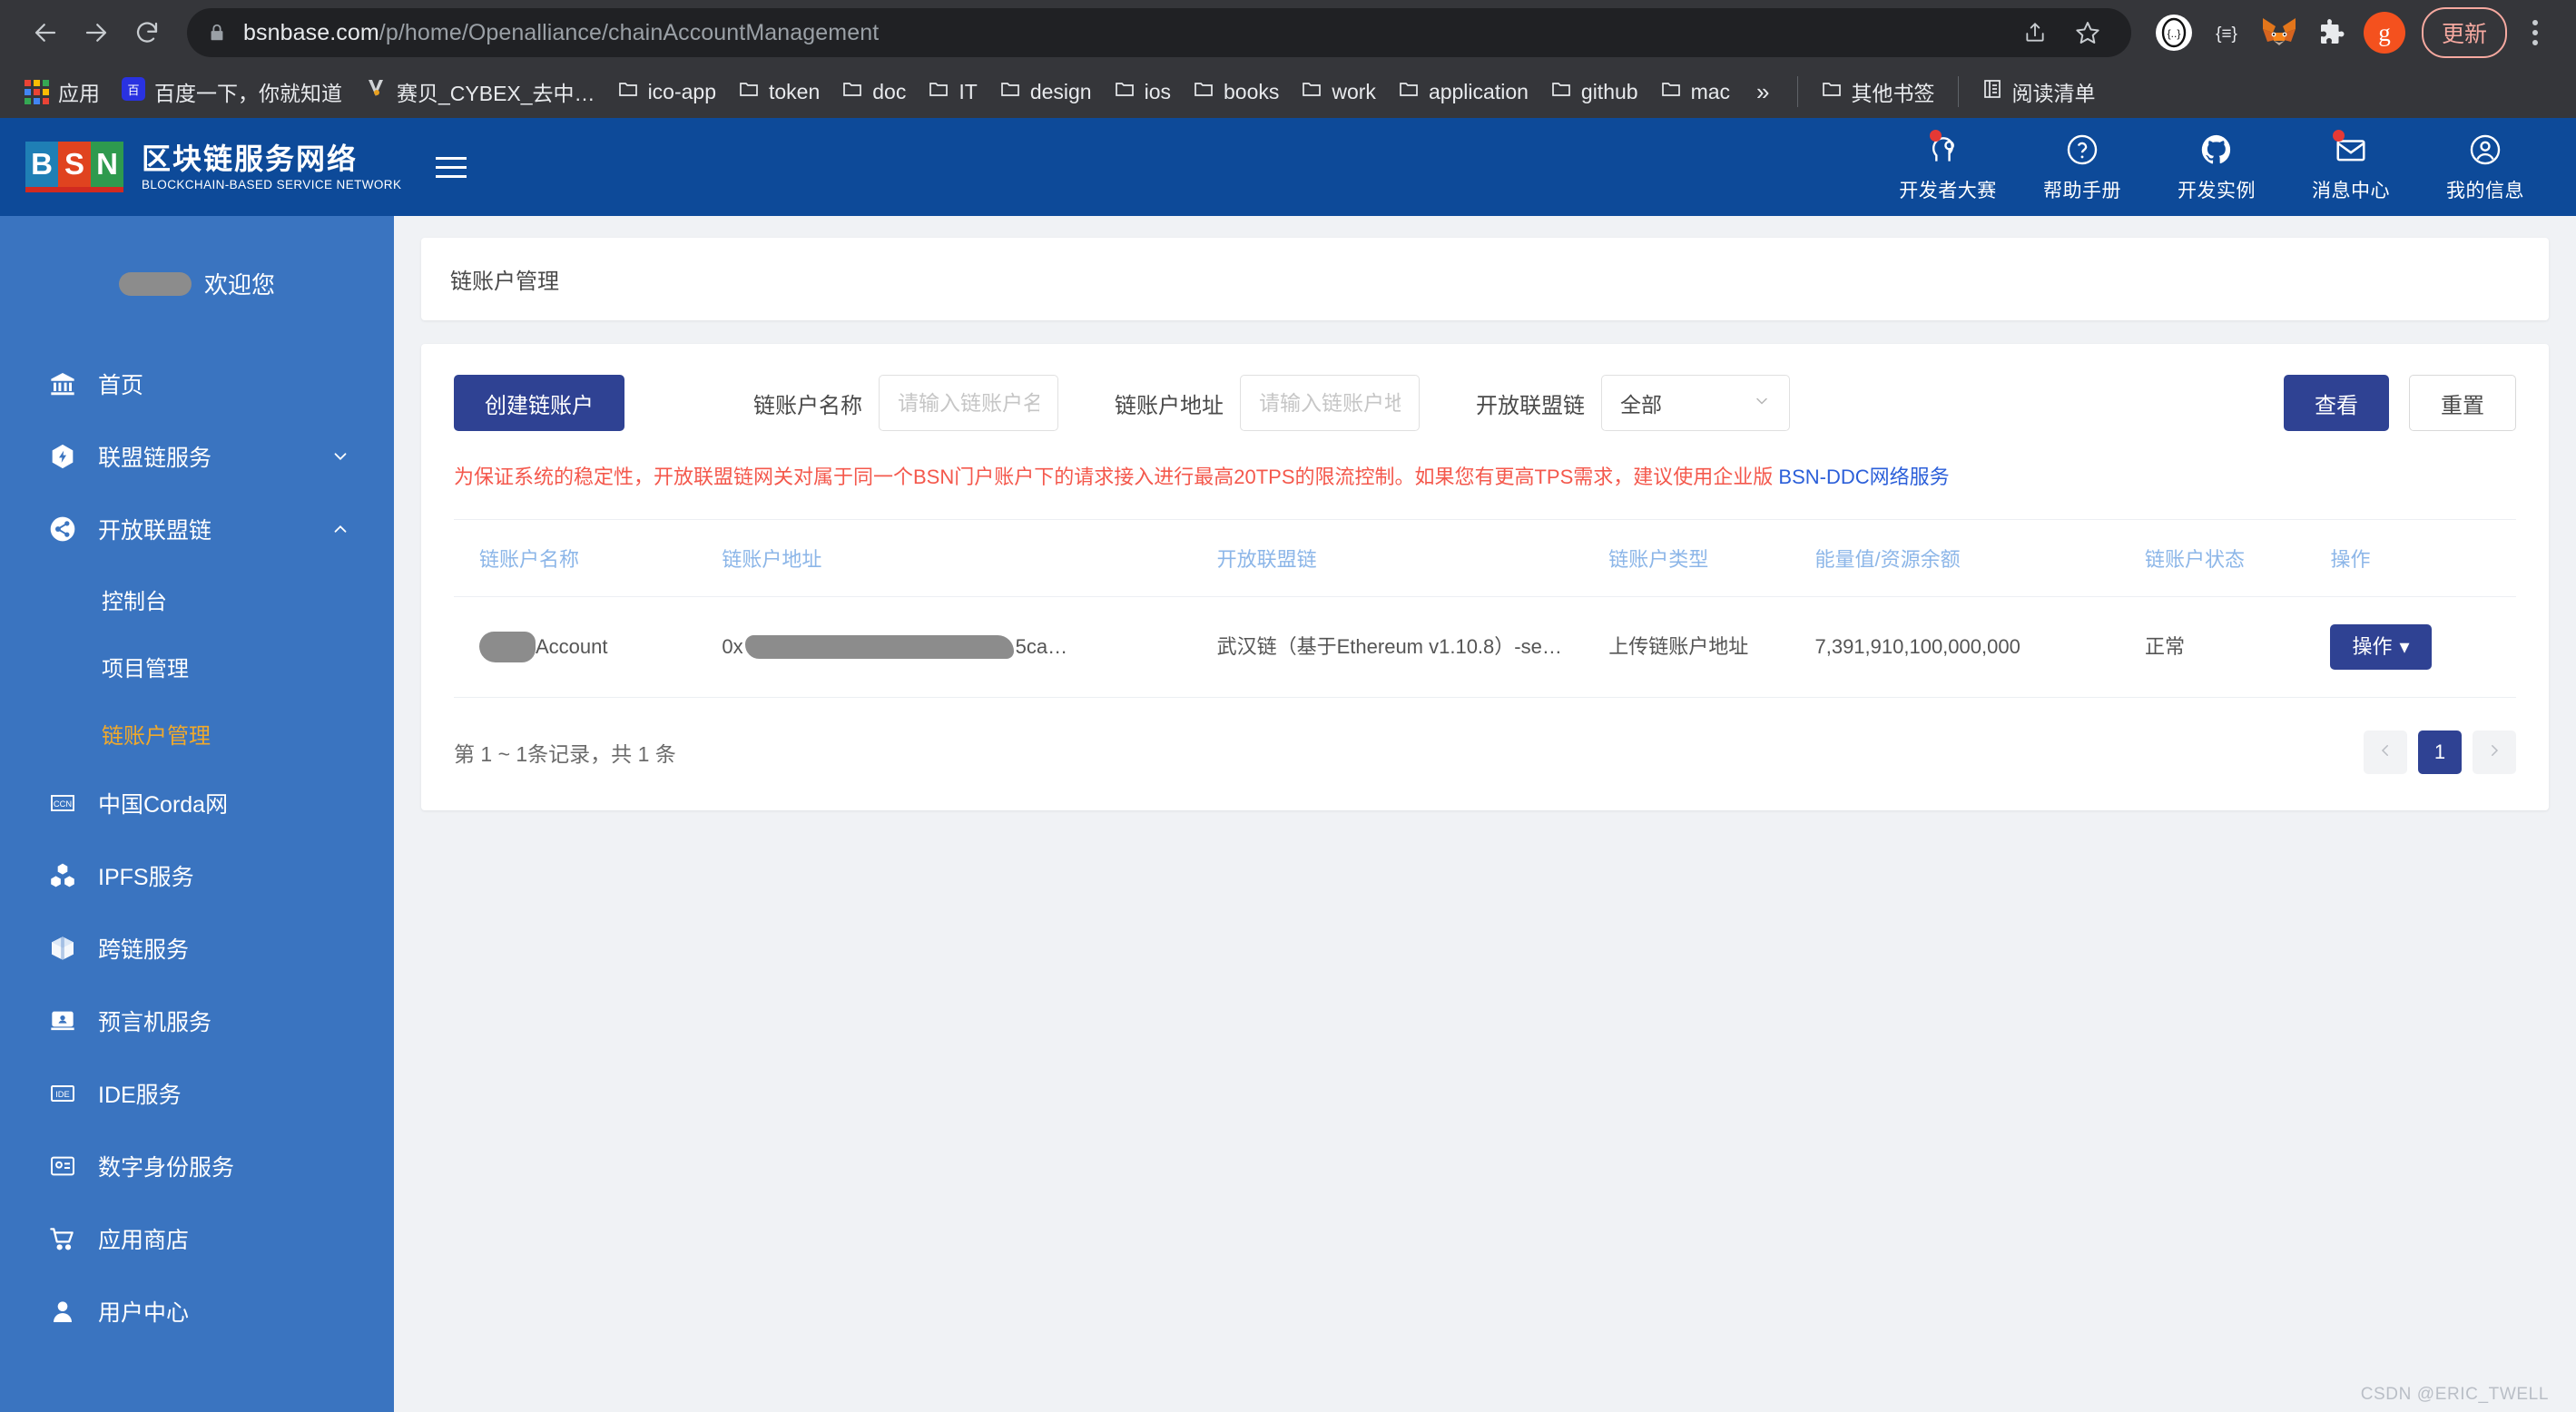  Describe the element at coordinates (197, 1021) in the screenshot. I see `sidebar-item-oracle: 预言机服务` at that location.